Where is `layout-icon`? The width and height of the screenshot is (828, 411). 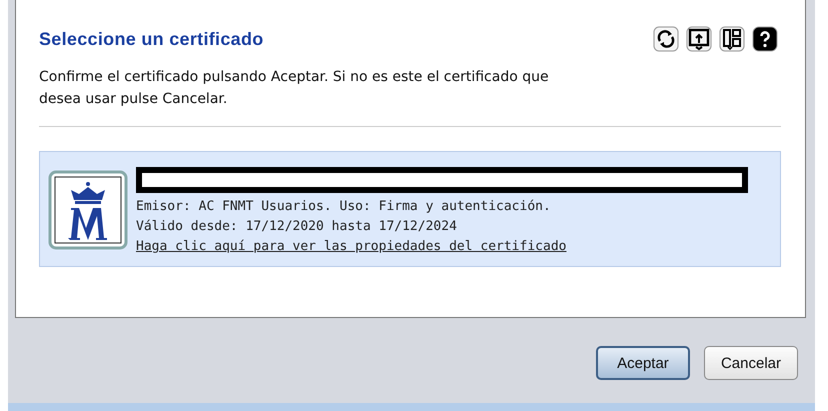
layout-icon is located at coordinates (732, 39).